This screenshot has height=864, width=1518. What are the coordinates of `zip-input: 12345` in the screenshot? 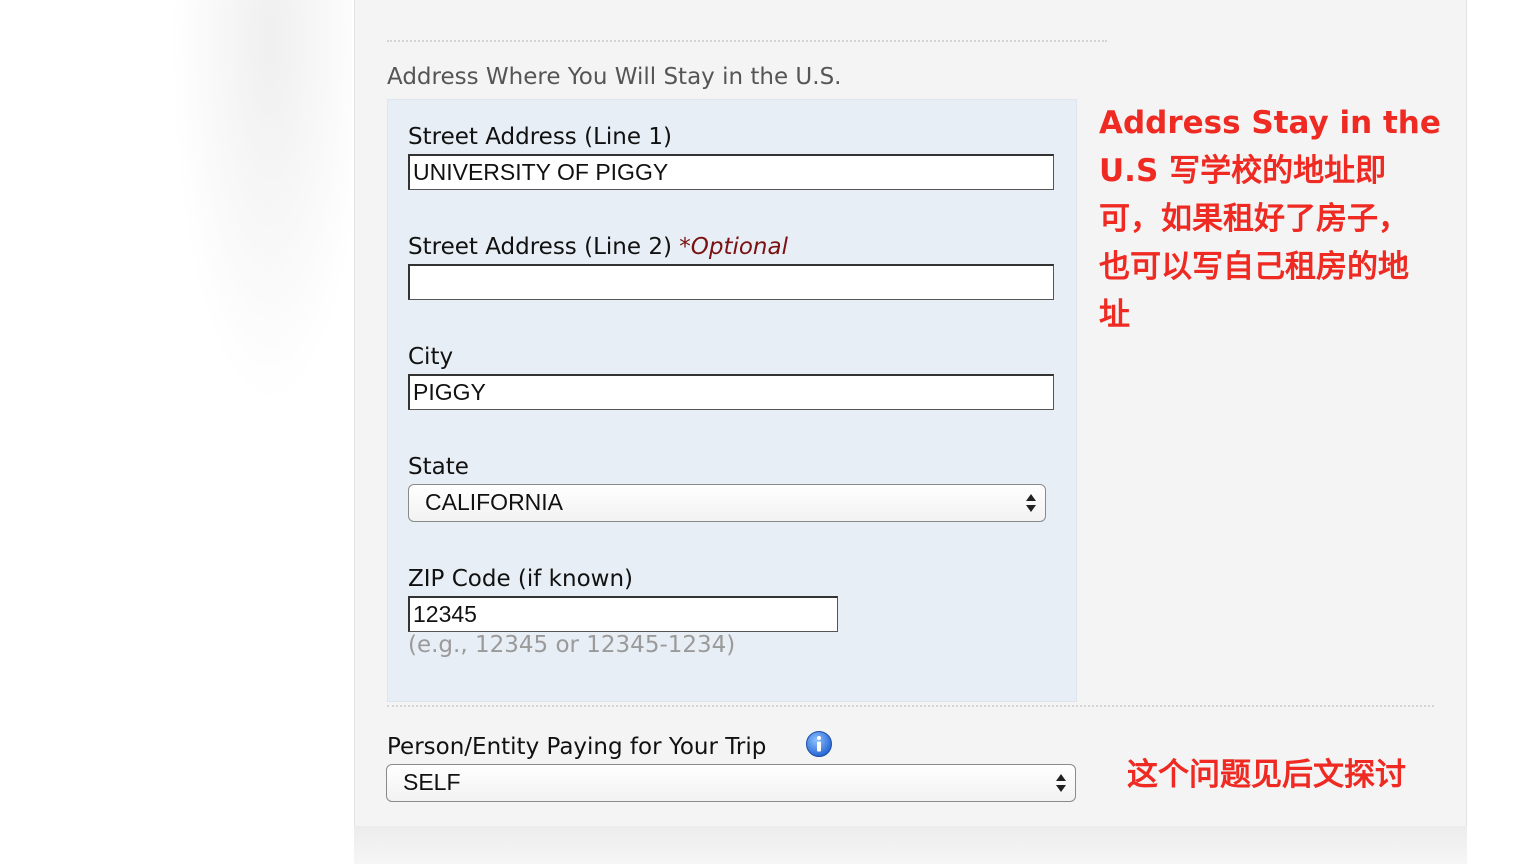 It's located at (623, 614).